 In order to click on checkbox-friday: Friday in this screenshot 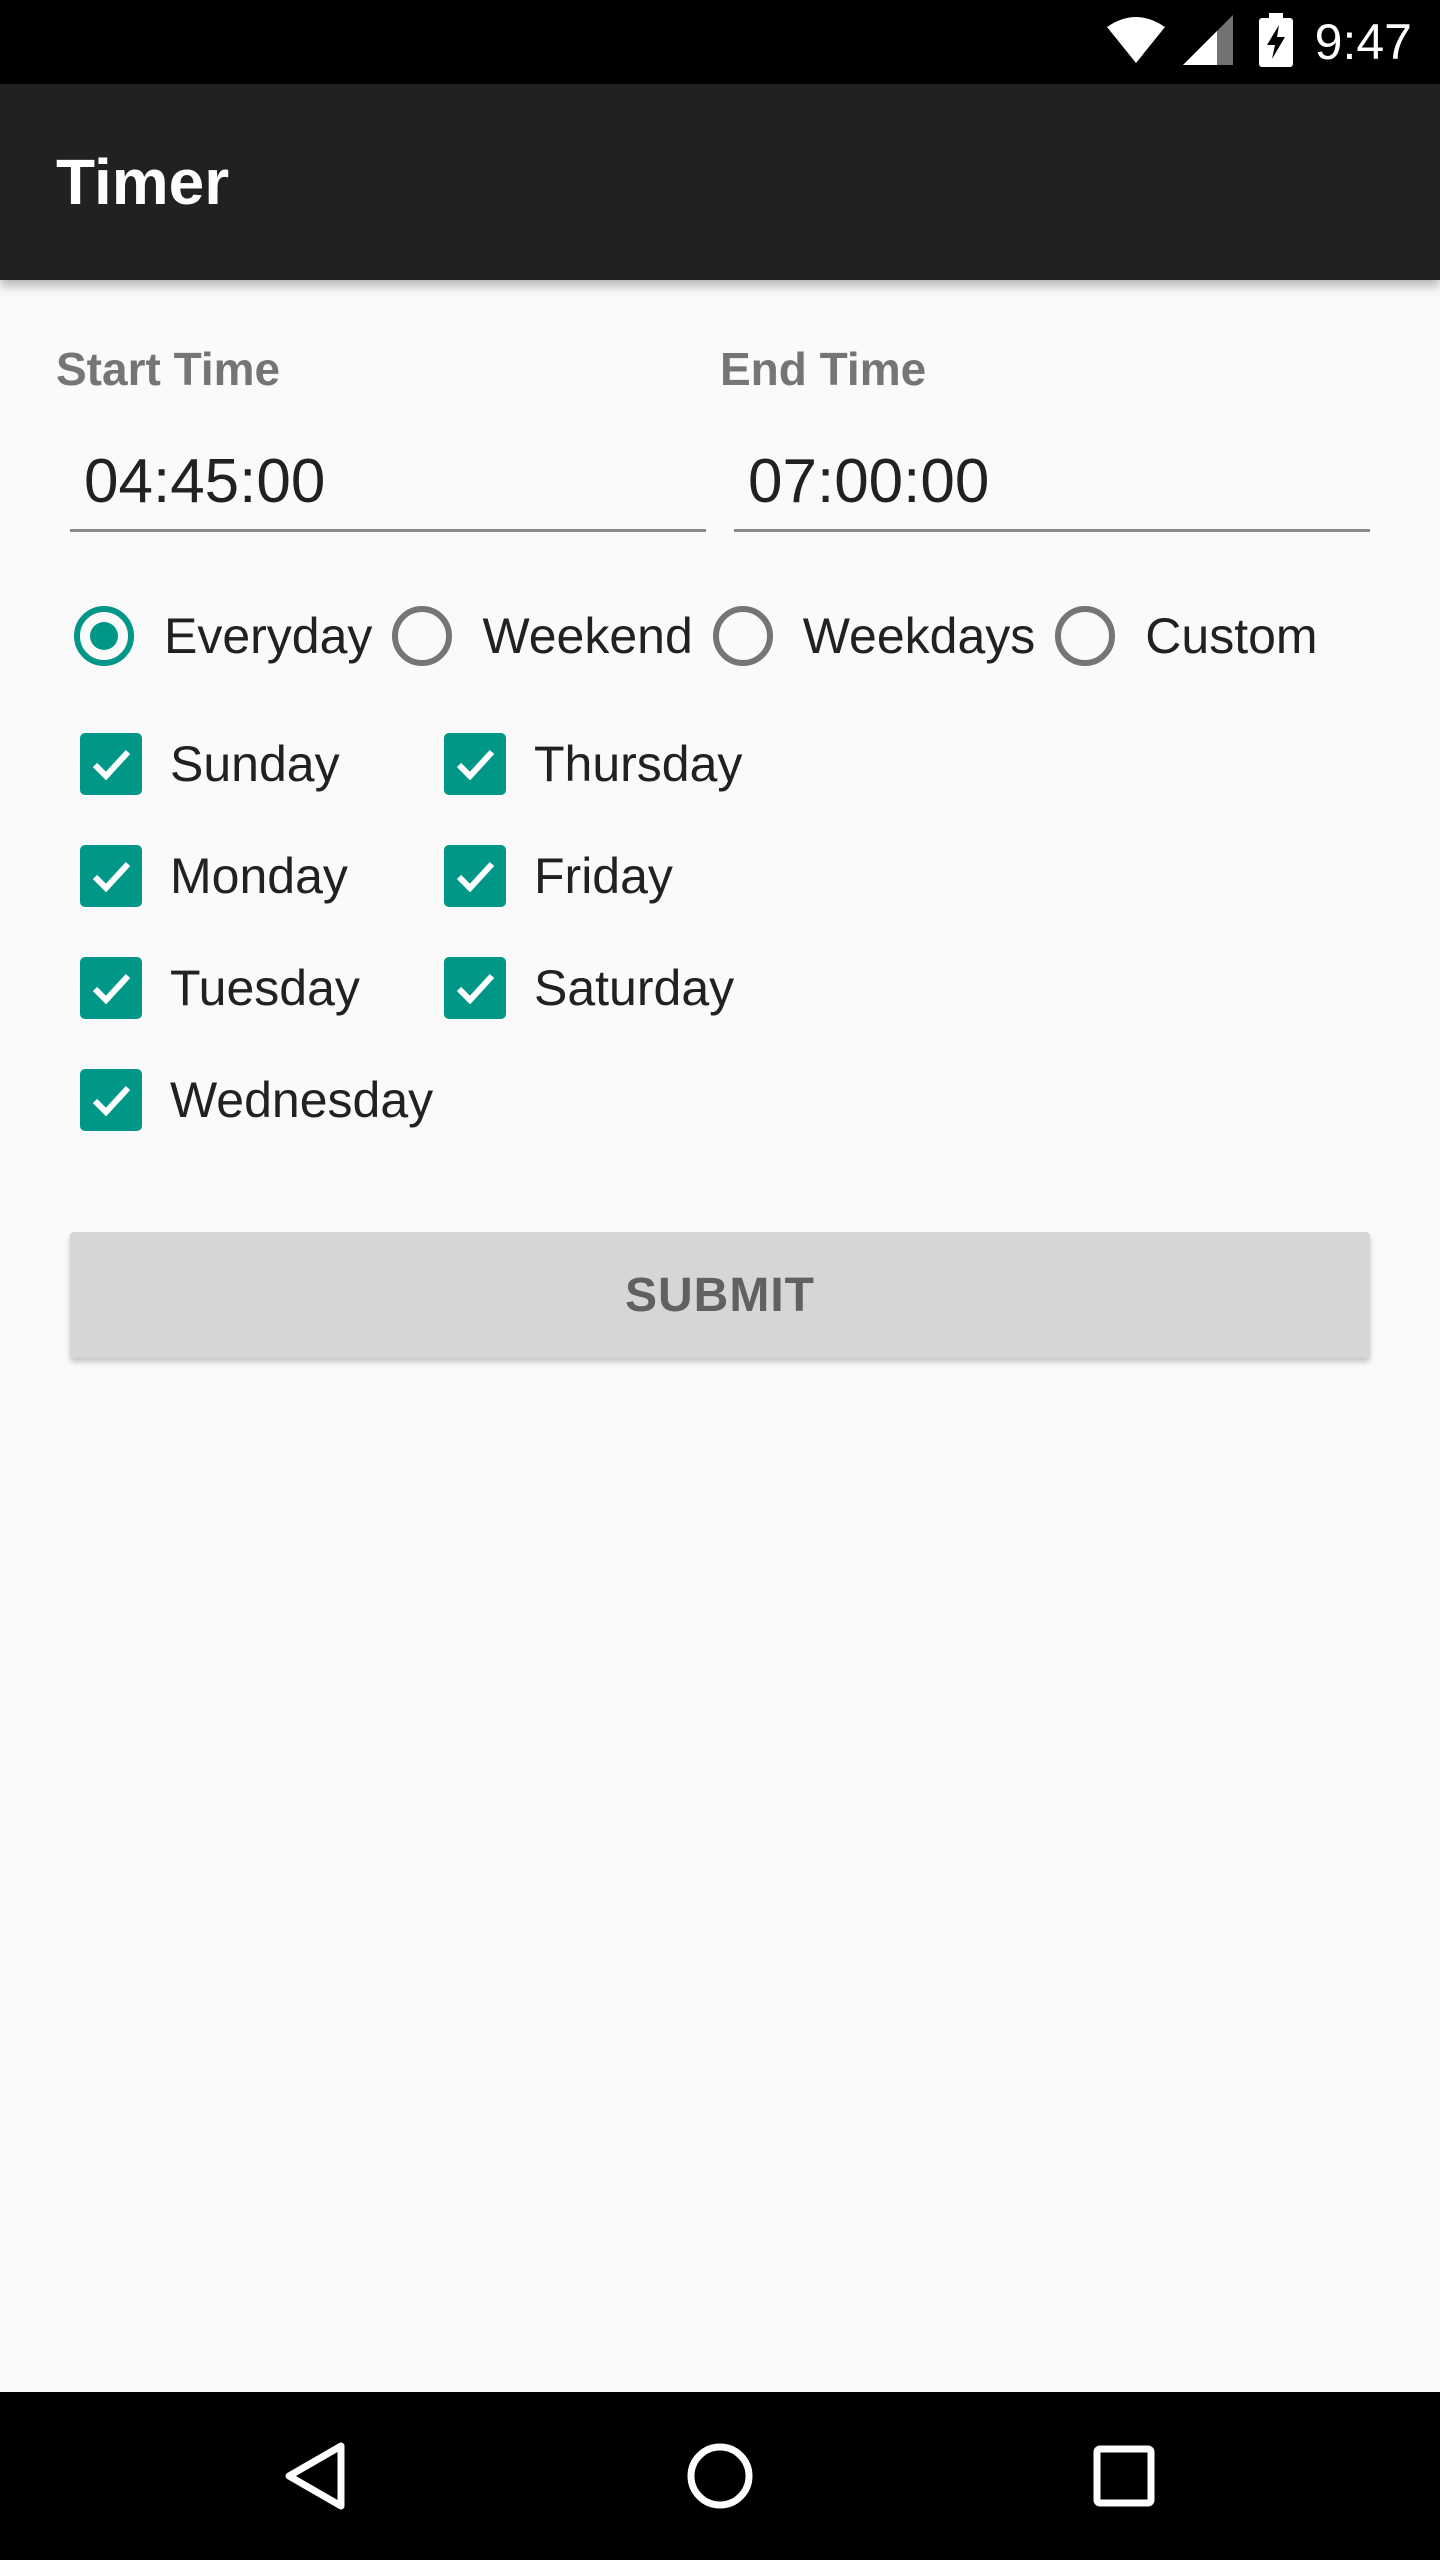, I will do `click(558, 876)`.